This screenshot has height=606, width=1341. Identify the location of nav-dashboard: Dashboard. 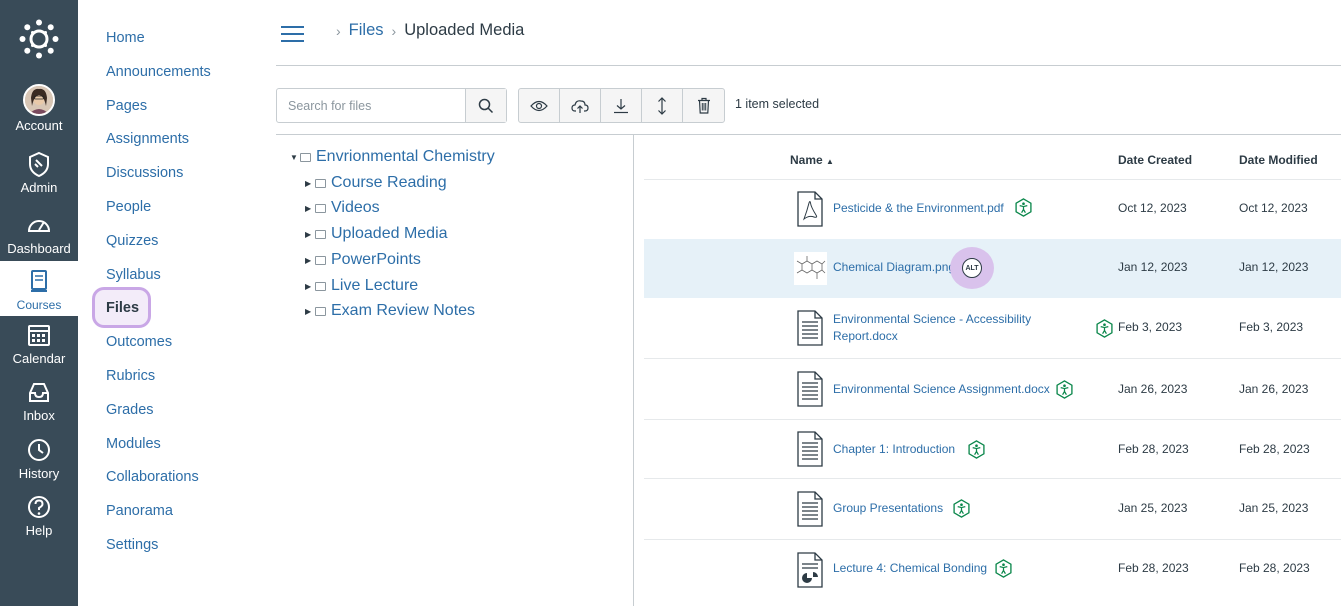
(39, 233).